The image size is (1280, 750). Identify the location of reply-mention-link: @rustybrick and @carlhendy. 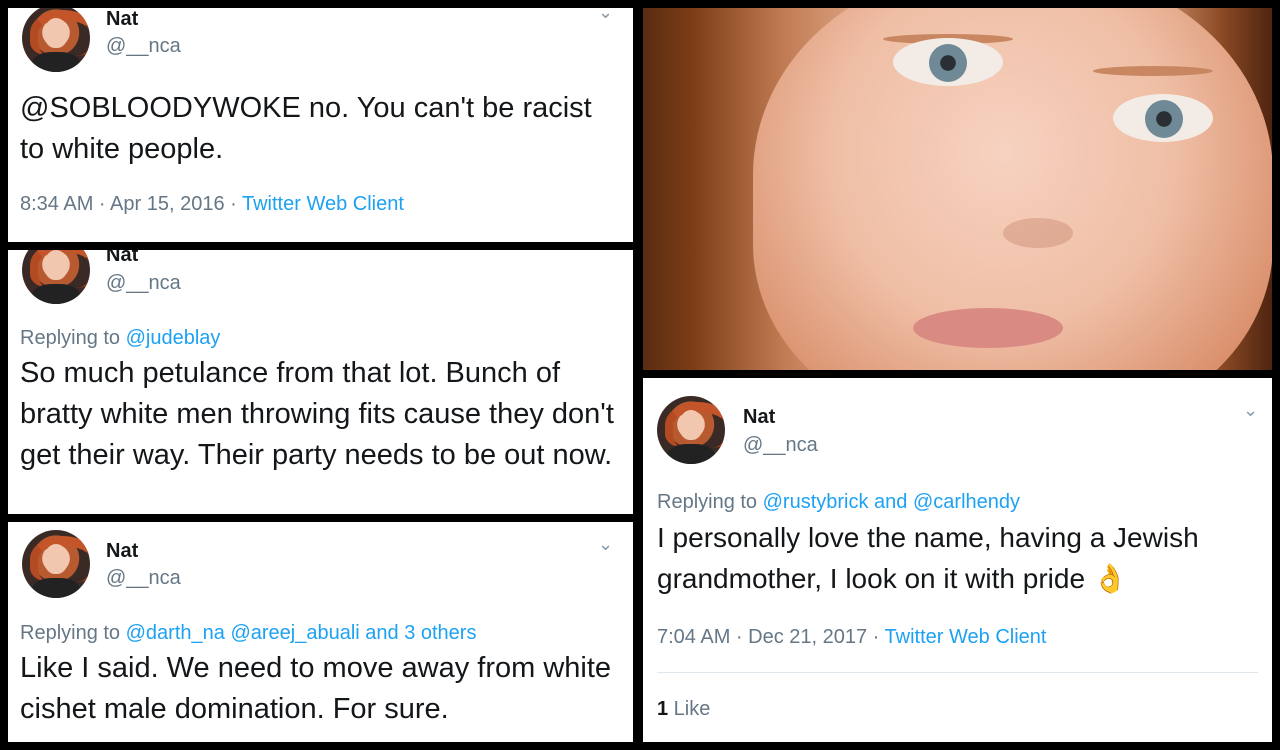
(891, 502).